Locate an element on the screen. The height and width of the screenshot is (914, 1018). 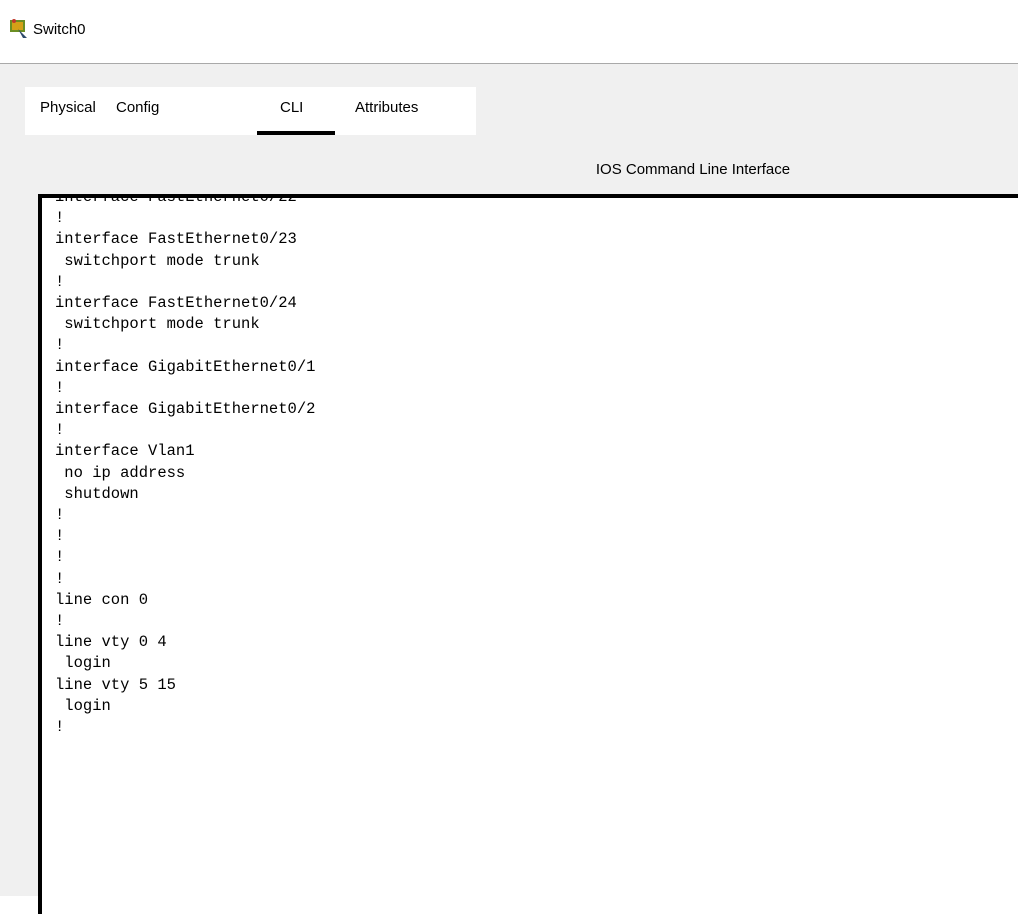
window-titlebar: Switch0 is located at coordinates (509, 32).